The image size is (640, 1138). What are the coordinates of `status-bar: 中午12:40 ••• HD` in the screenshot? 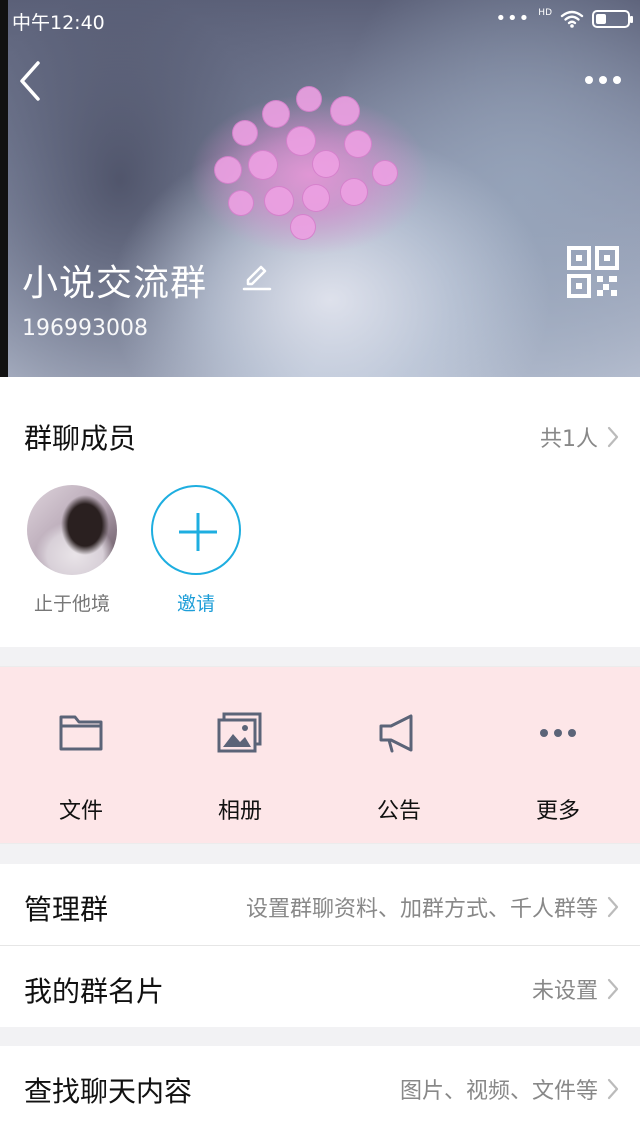 It's located at (320, 18).